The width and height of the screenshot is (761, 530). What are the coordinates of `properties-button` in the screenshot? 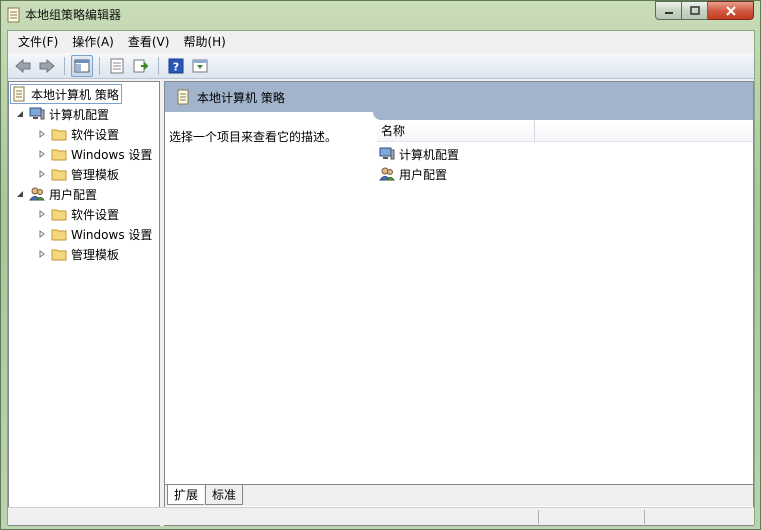 It's located at (117, 66).